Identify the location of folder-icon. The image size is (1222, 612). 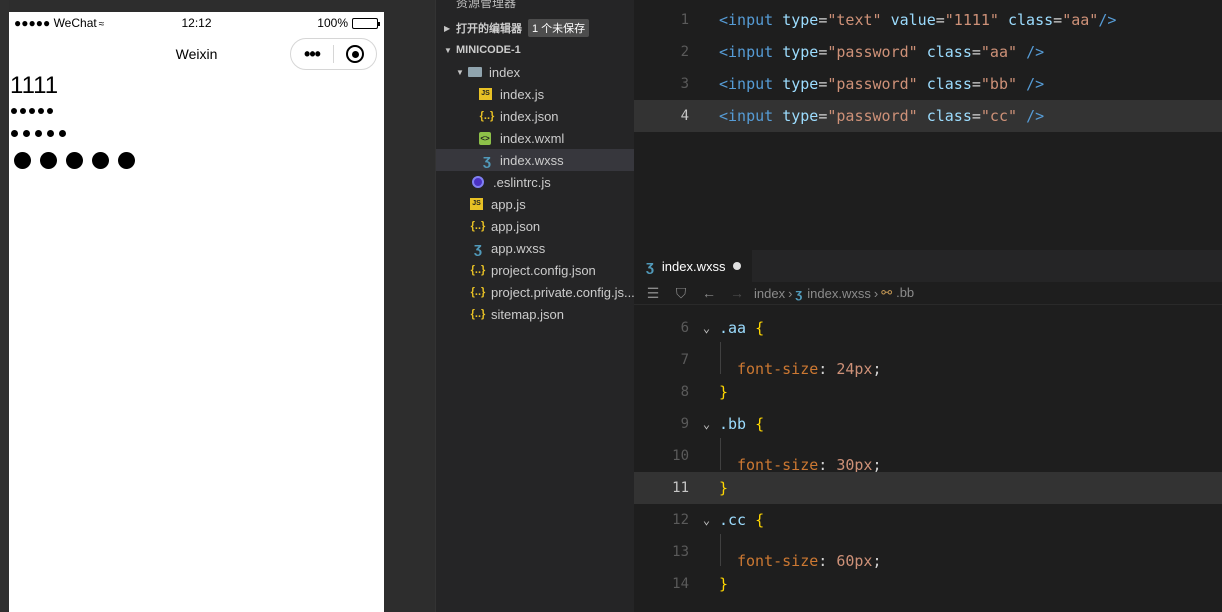
(475, 72).